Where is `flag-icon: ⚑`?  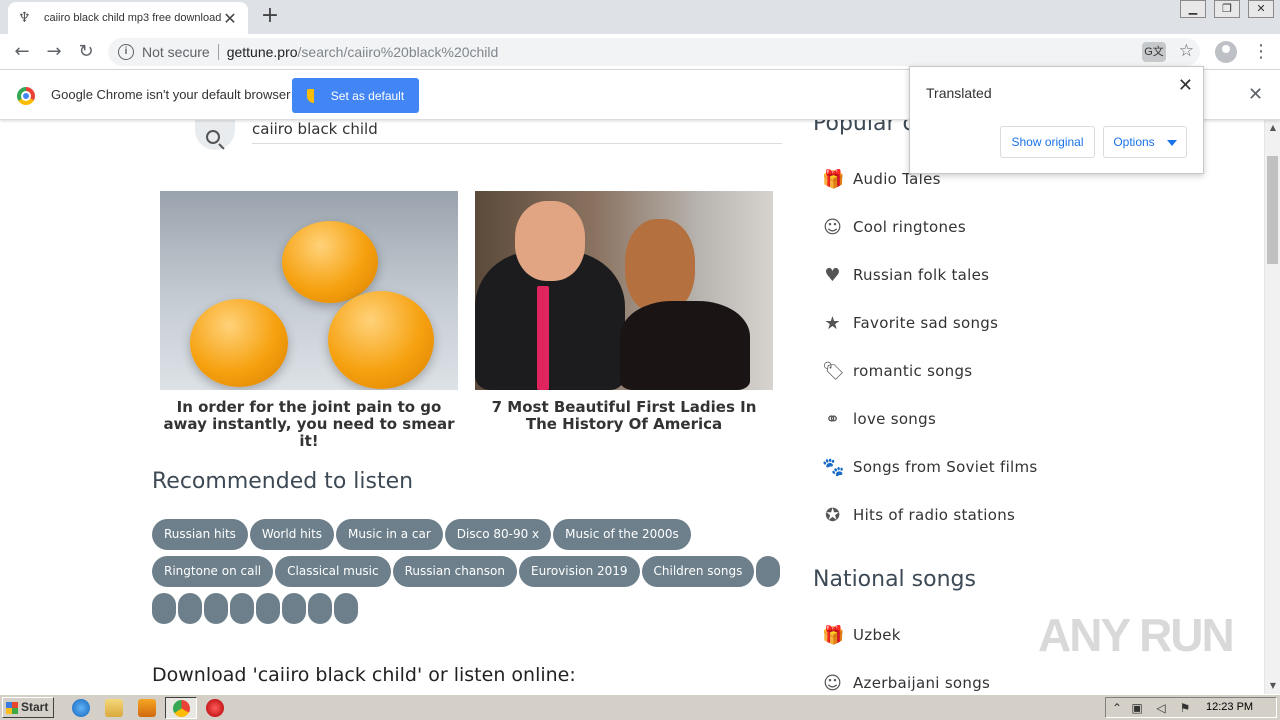 flag-icon: ⚑ is located at coordinates (1185, 708).